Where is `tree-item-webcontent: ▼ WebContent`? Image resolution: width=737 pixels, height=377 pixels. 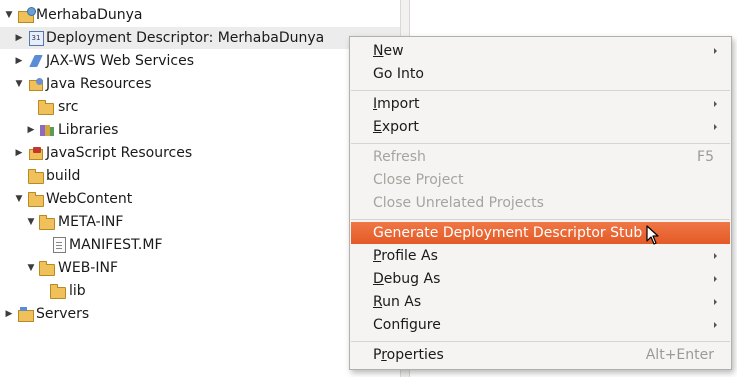 tree-item-webcontent: ▼ WebContent is located at coordinates (200, 199).